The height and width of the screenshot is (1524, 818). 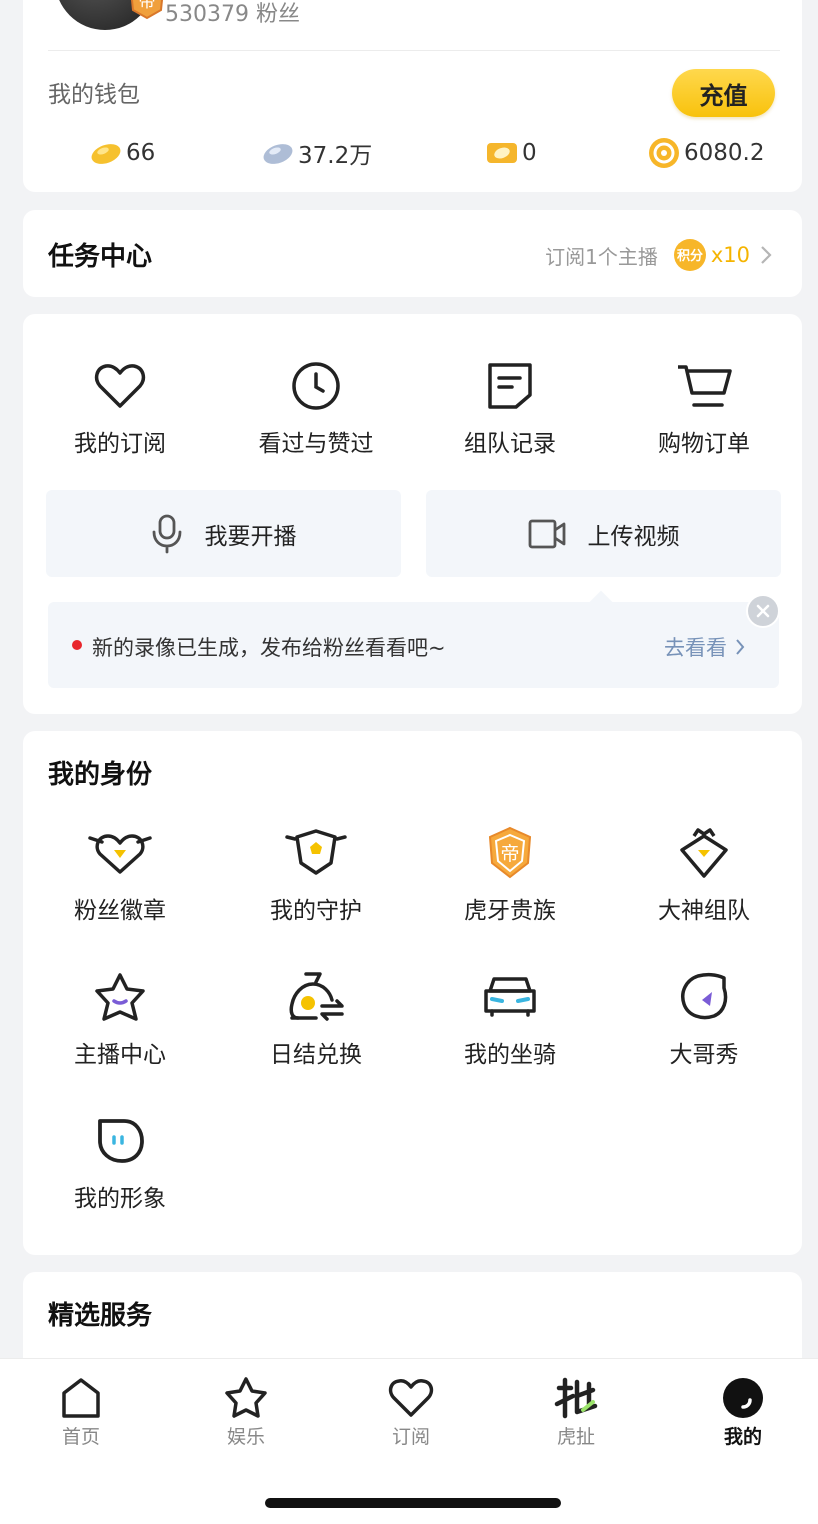 I want to click on start-live-button: 我要开播, so click(x=223, y=533).